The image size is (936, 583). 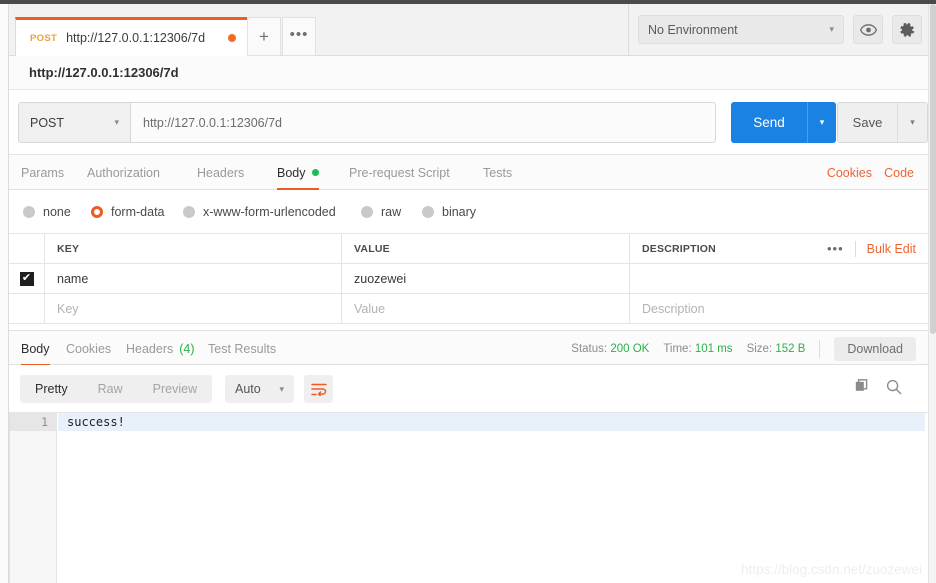 I want to click on send-button: Send, so click(x=769, y=122).